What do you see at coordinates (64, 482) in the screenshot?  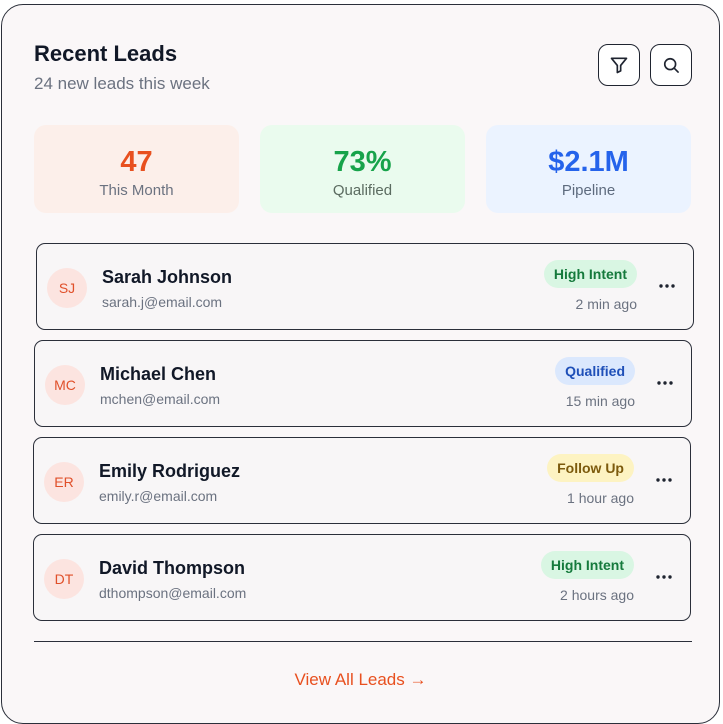 I see `avatar: ER` at bounding box center [64, 482].